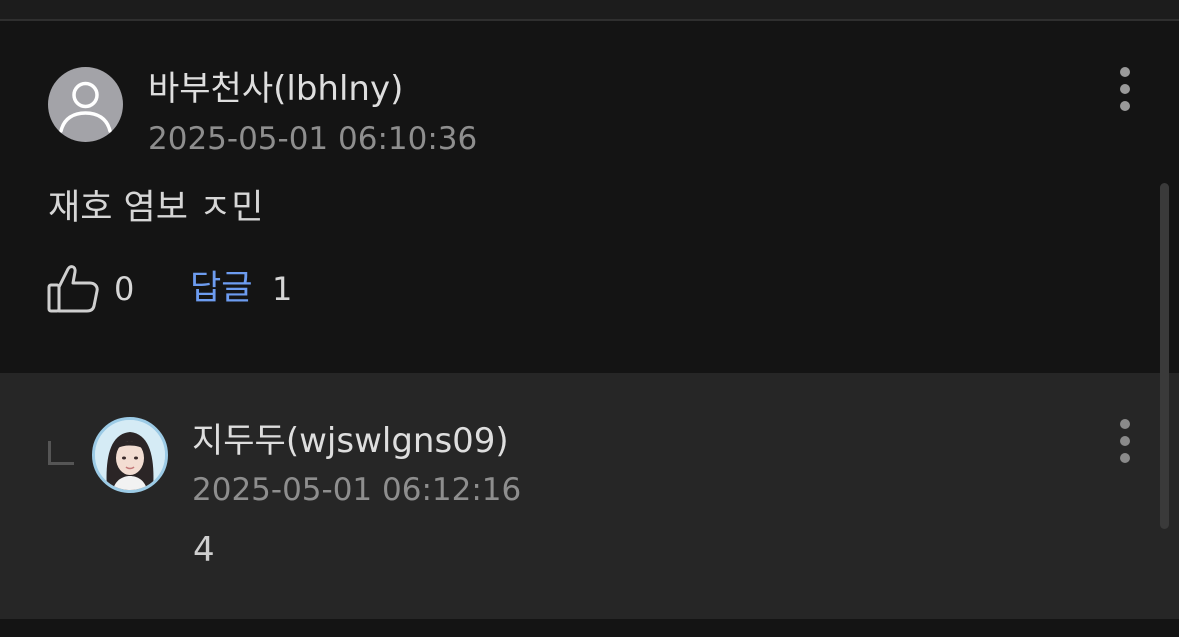 The height and width of the screenshot is (637, 1179). Describe the element at coordinates (282, 289) in the screenshot. I see `reply-count: 1` at that location.